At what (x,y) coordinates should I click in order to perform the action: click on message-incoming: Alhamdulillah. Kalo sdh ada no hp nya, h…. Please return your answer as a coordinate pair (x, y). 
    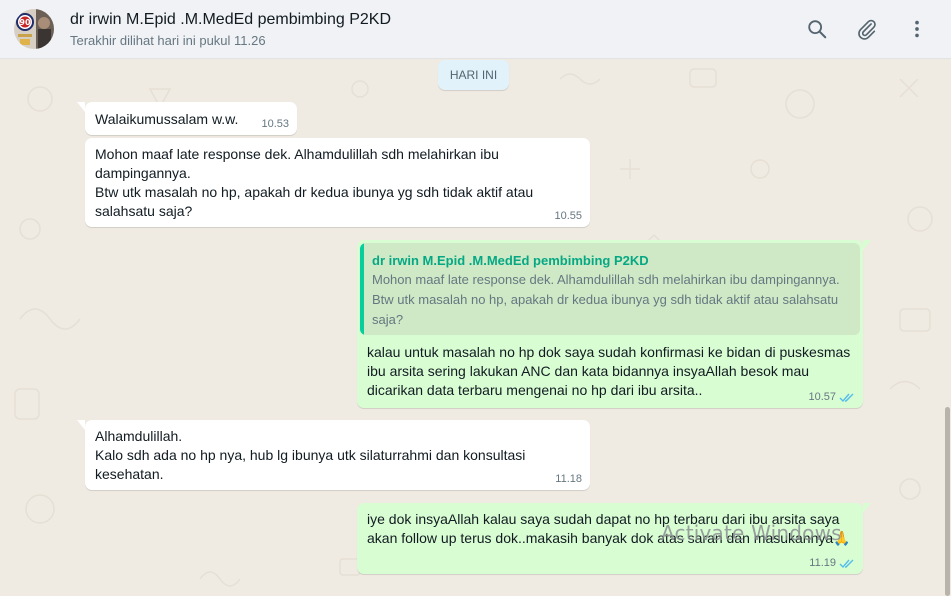
    Looking at the image, I should click on (333, 455).